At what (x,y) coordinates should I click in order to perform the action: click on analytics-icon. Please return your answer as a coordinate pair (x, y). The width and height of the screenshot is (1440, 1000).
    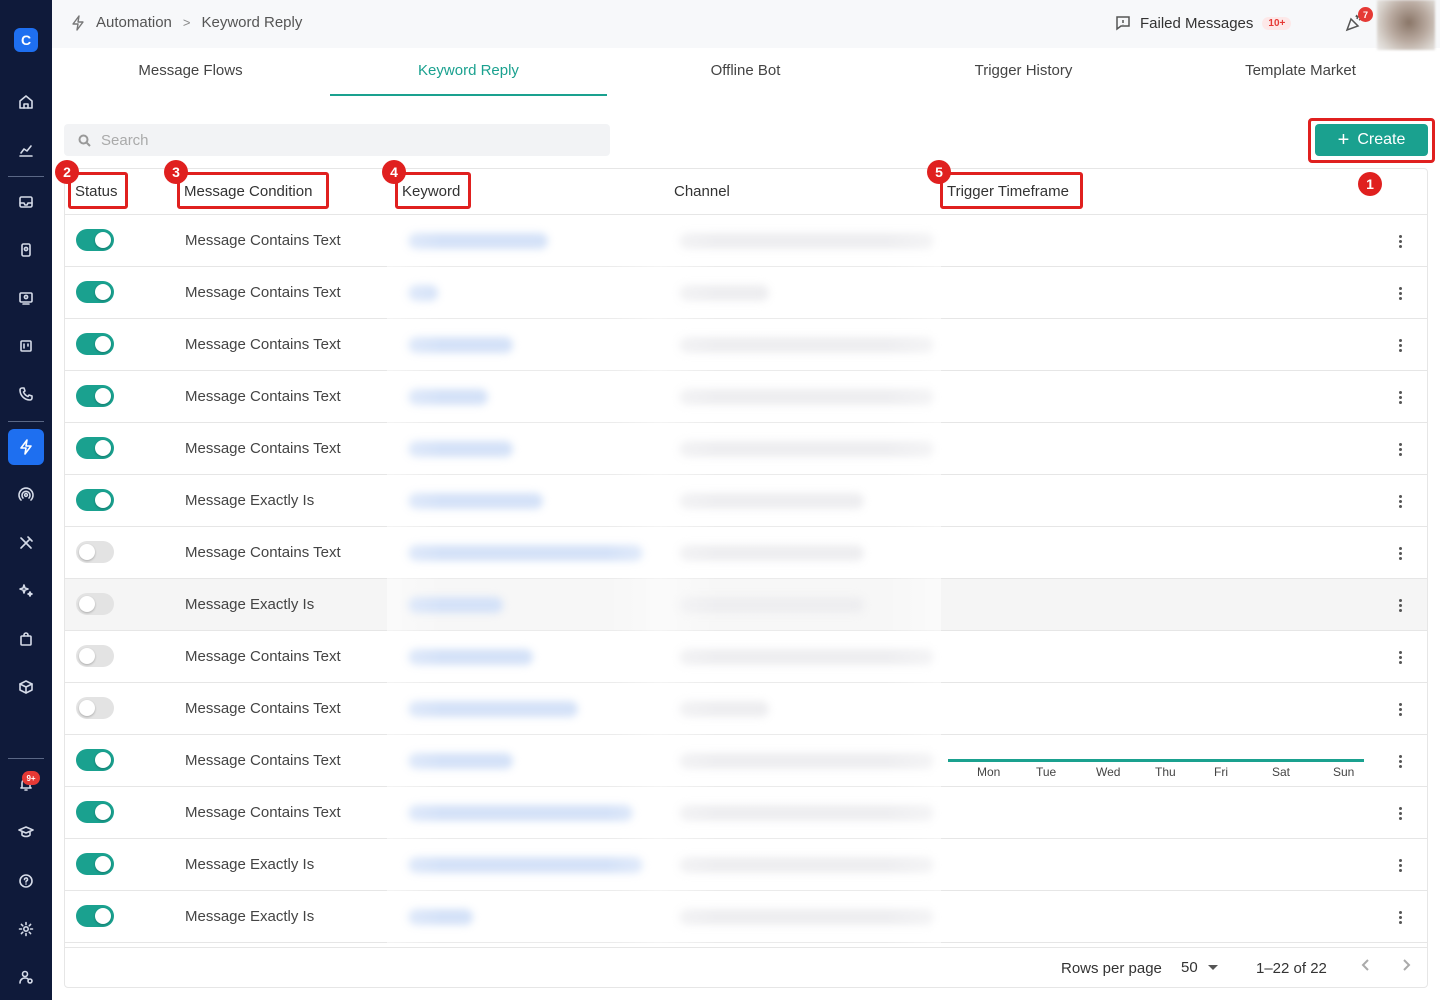
    Looking at the image, I should click on (26, 150).